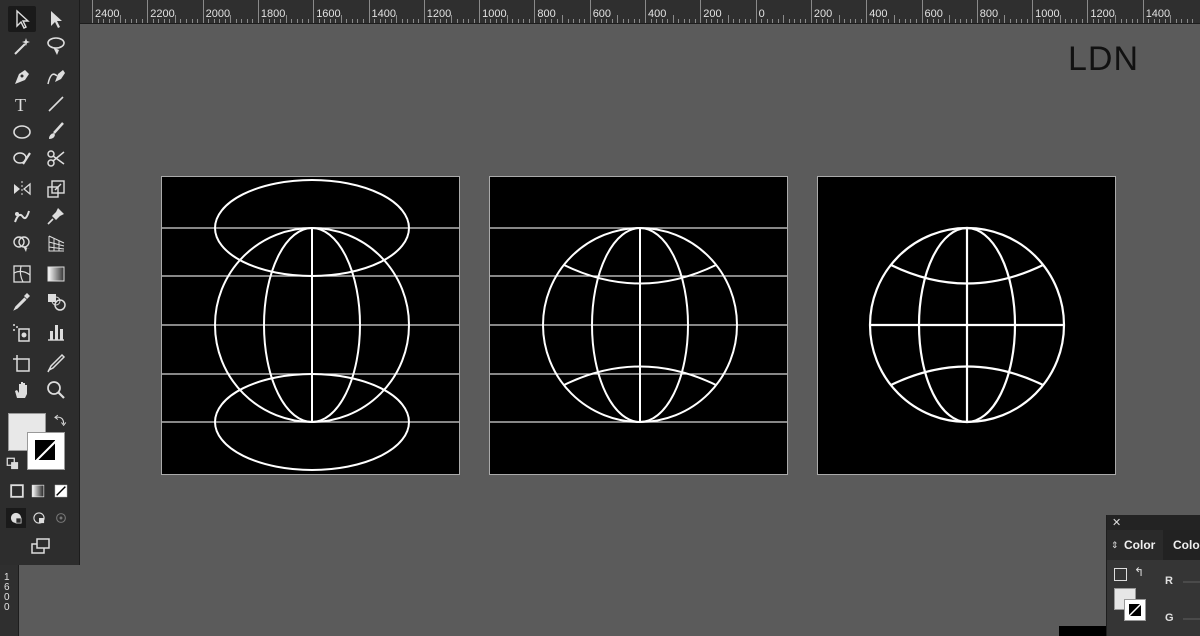 The width and height of the screenshot is (1200, 636). I want to click on type-tool-icon: T, so click(20, 105).